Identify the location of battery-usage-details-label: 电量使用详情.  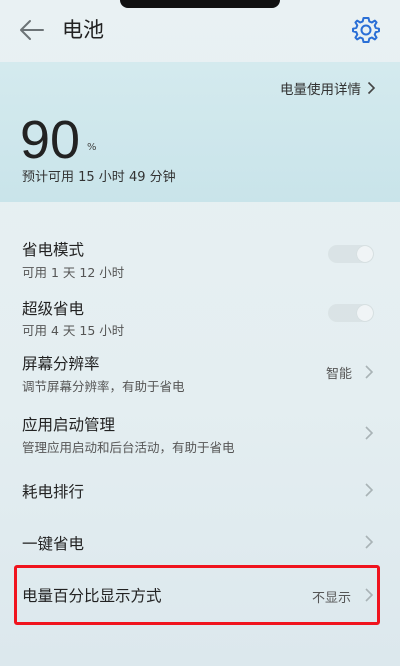
(320, 90).